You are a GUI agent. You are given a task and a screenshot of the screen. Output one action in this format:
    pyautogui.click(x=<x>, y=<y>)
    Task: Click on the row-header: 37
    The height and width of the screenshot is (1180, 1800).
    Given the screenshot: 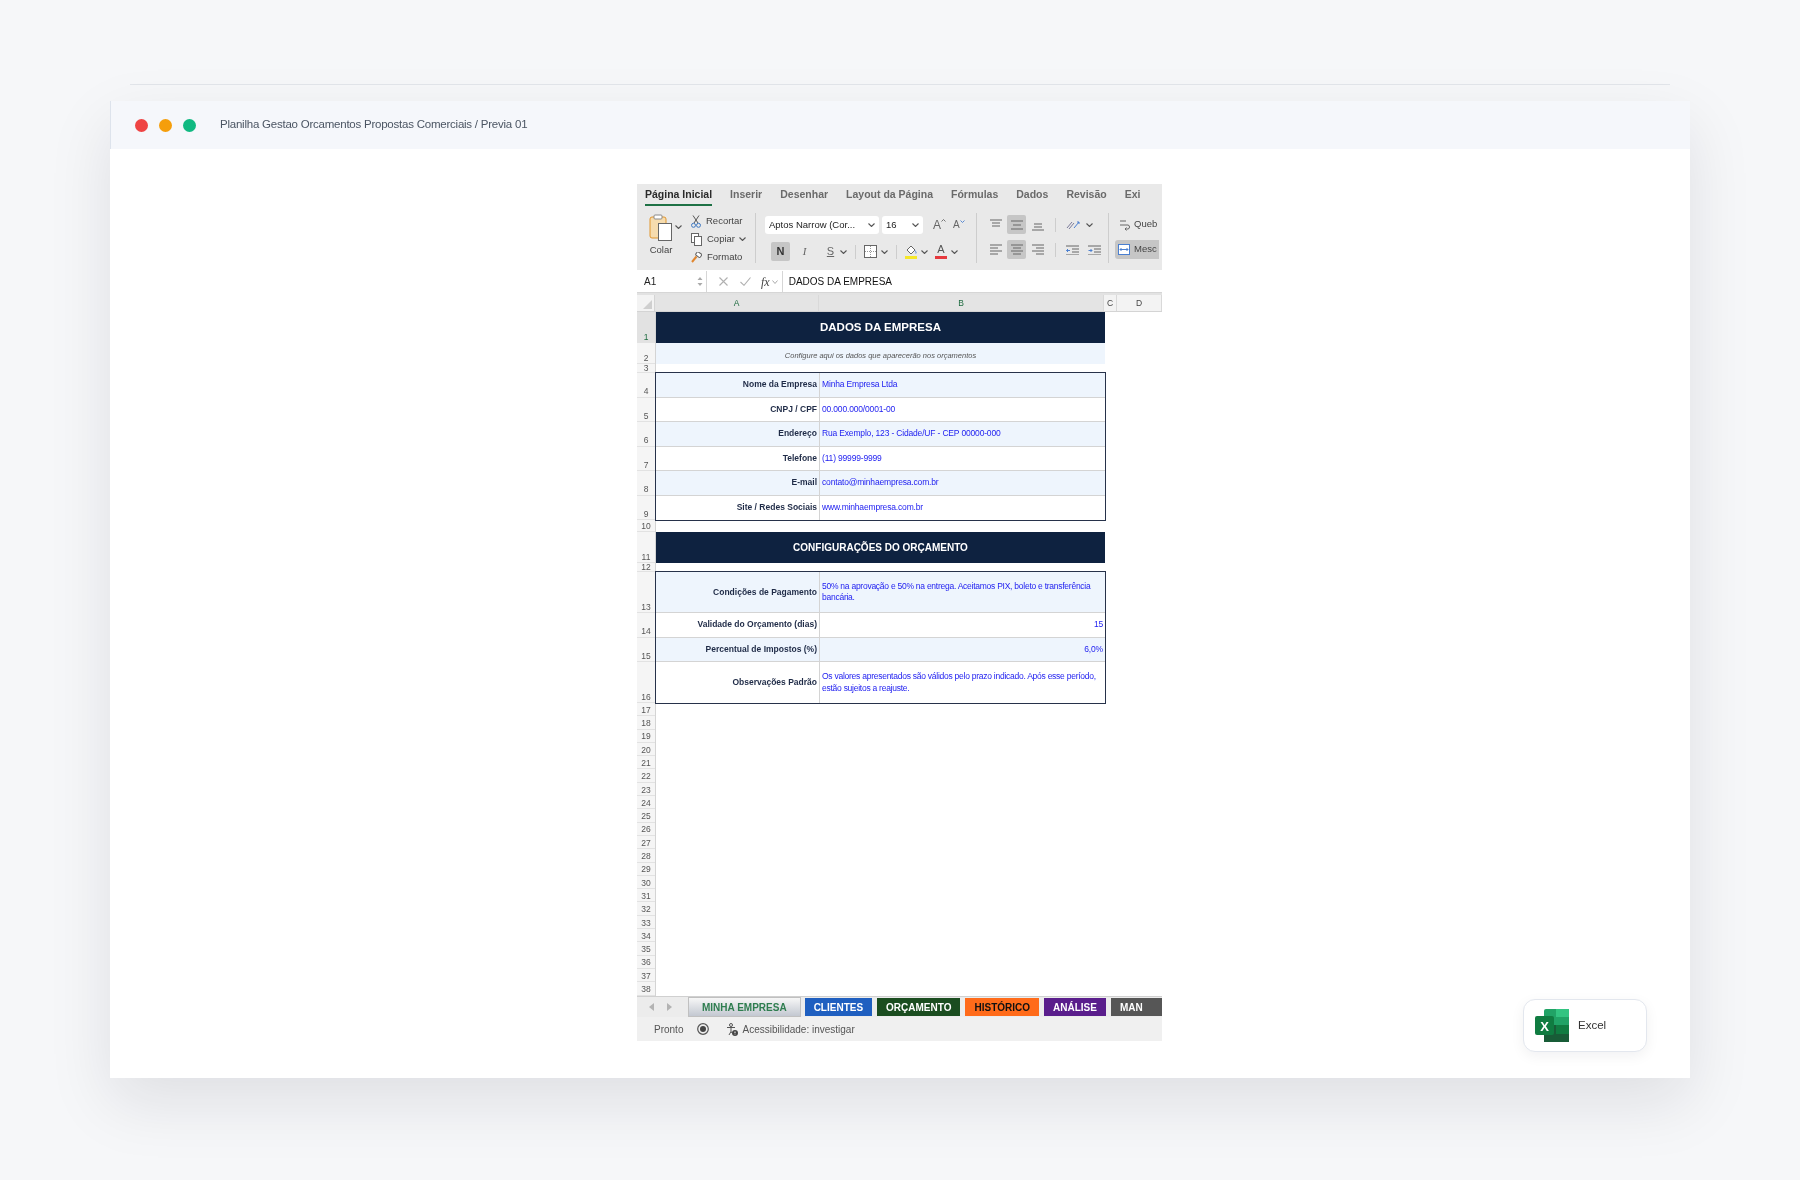 What is the action you would take?
    pyautogui.click(x=646, y=975)
    